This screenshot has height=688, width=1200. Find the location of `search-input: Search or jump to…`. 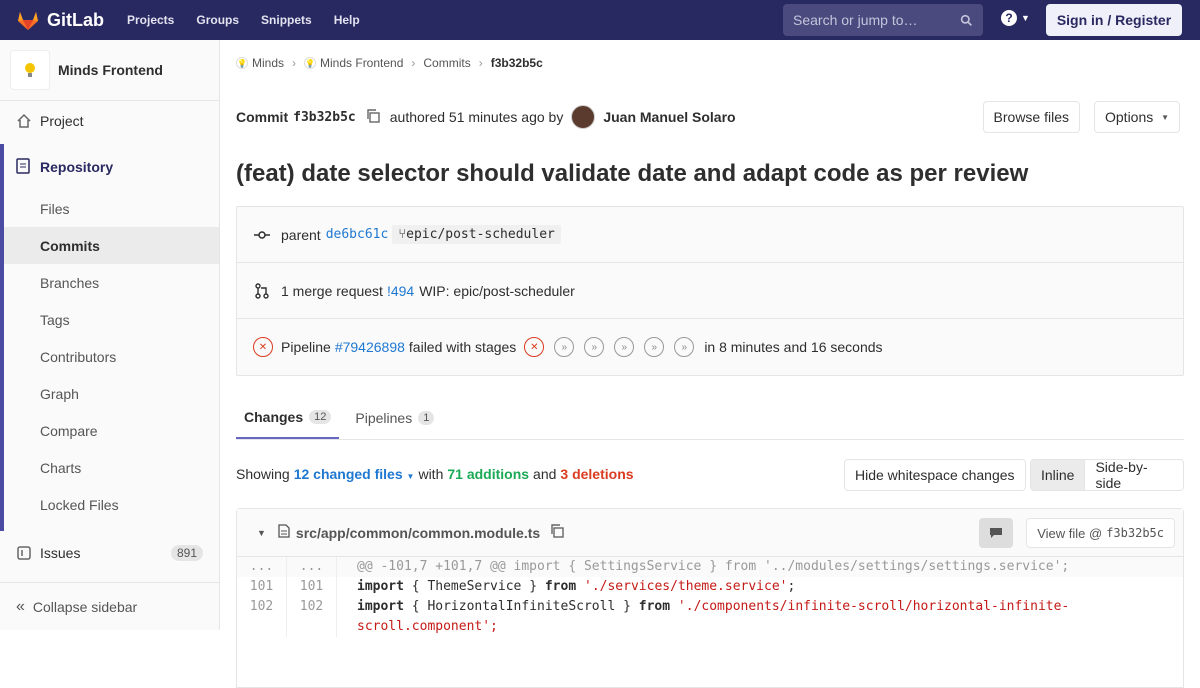

search-input: Search or jump to… is located at coordinates (883, 20).